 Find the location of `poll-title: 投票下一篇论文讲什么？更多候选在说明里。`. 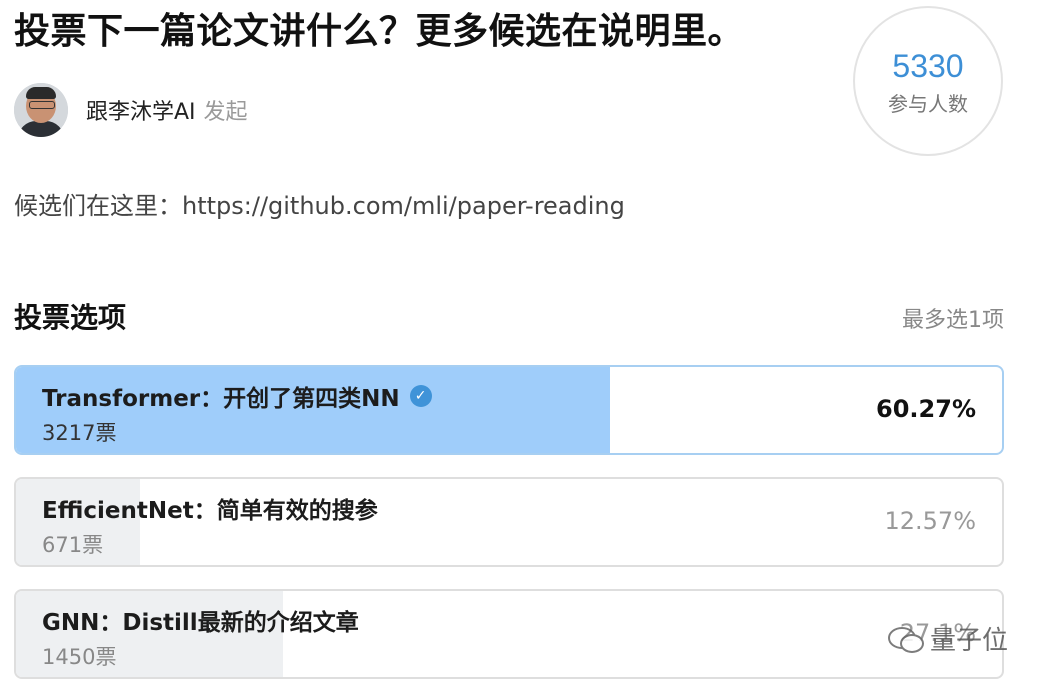

poll-title: 投票下一篇论文讲什么？更多候选在说明里。 is located at coordinates (379, 31).